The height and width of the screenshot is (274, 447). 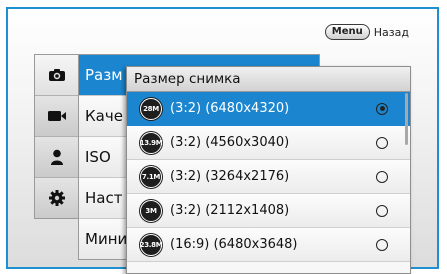 I want to click on megapixel-badge-icon: 23.8M, so click(x=151, y=244).